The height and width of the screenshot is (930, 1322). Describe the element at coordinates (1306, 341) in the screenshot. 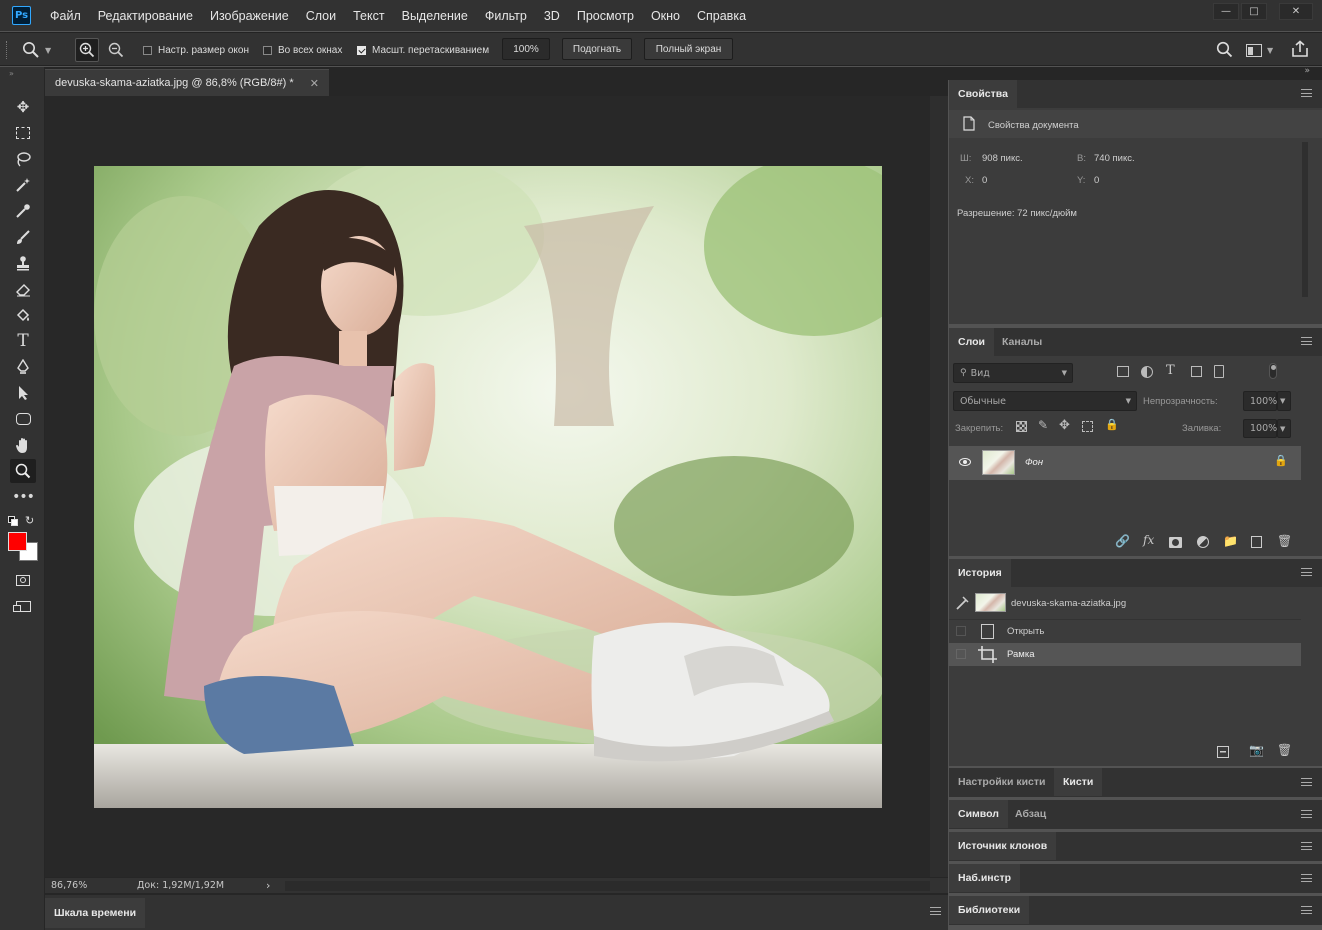

I see `layers-menu-icon` at that location.